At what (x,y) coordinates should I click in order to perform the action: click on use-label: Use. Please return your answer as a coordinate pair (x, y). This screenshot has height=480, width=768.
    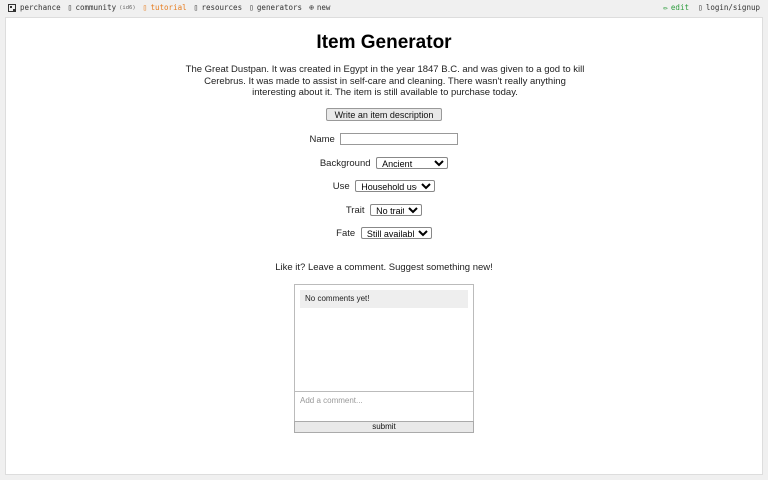
    Looking at the image, I should click on (341, 186).